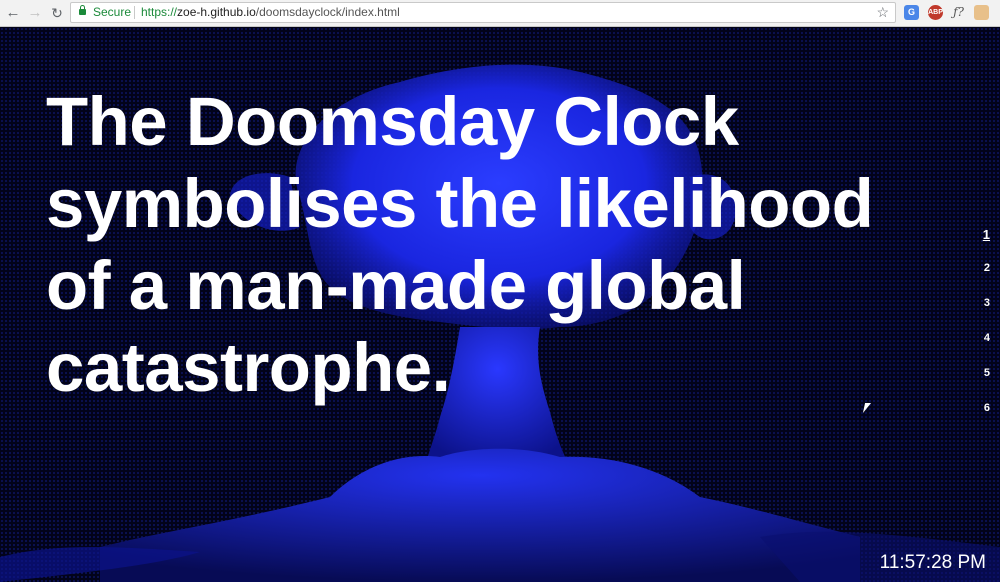 The width and height of the screenshot is (1000, 582). Describe the element at coordinates (935, 12) in the screenshot. I see `adblock-extension-icon: ABP` at that location.